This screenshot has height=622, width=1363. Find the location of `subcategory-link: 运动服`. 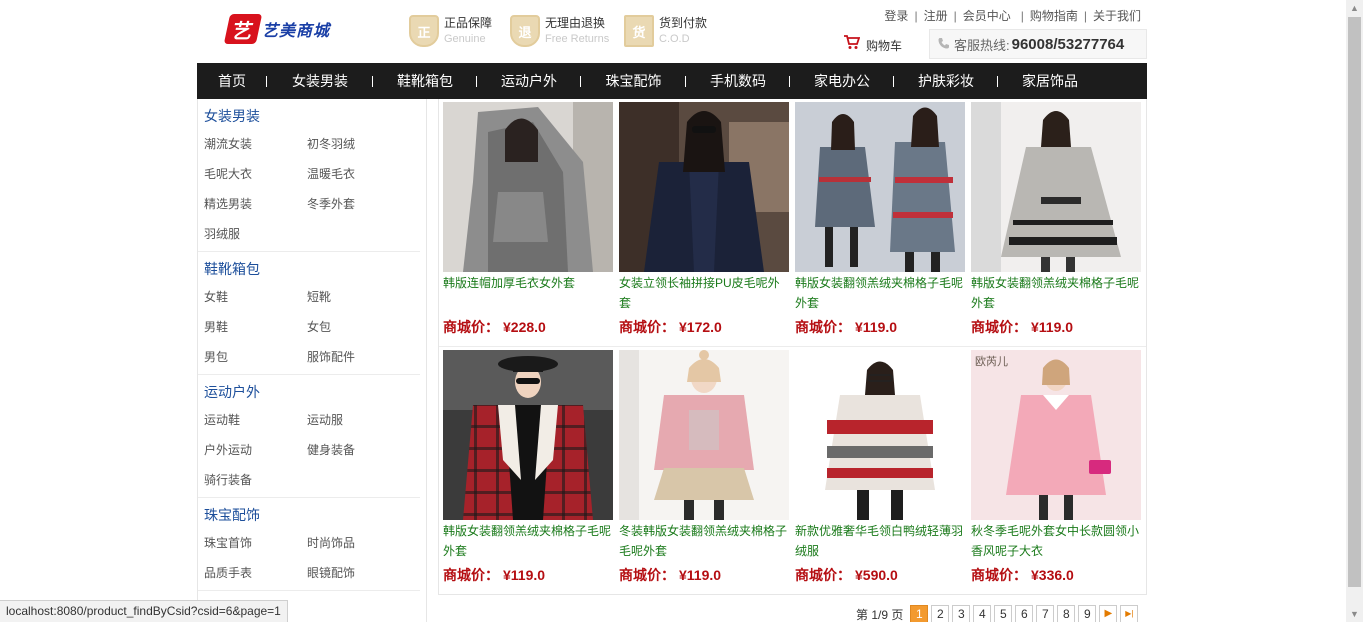

subcategory-link: 运动服 is located at coordinates (358, 420).